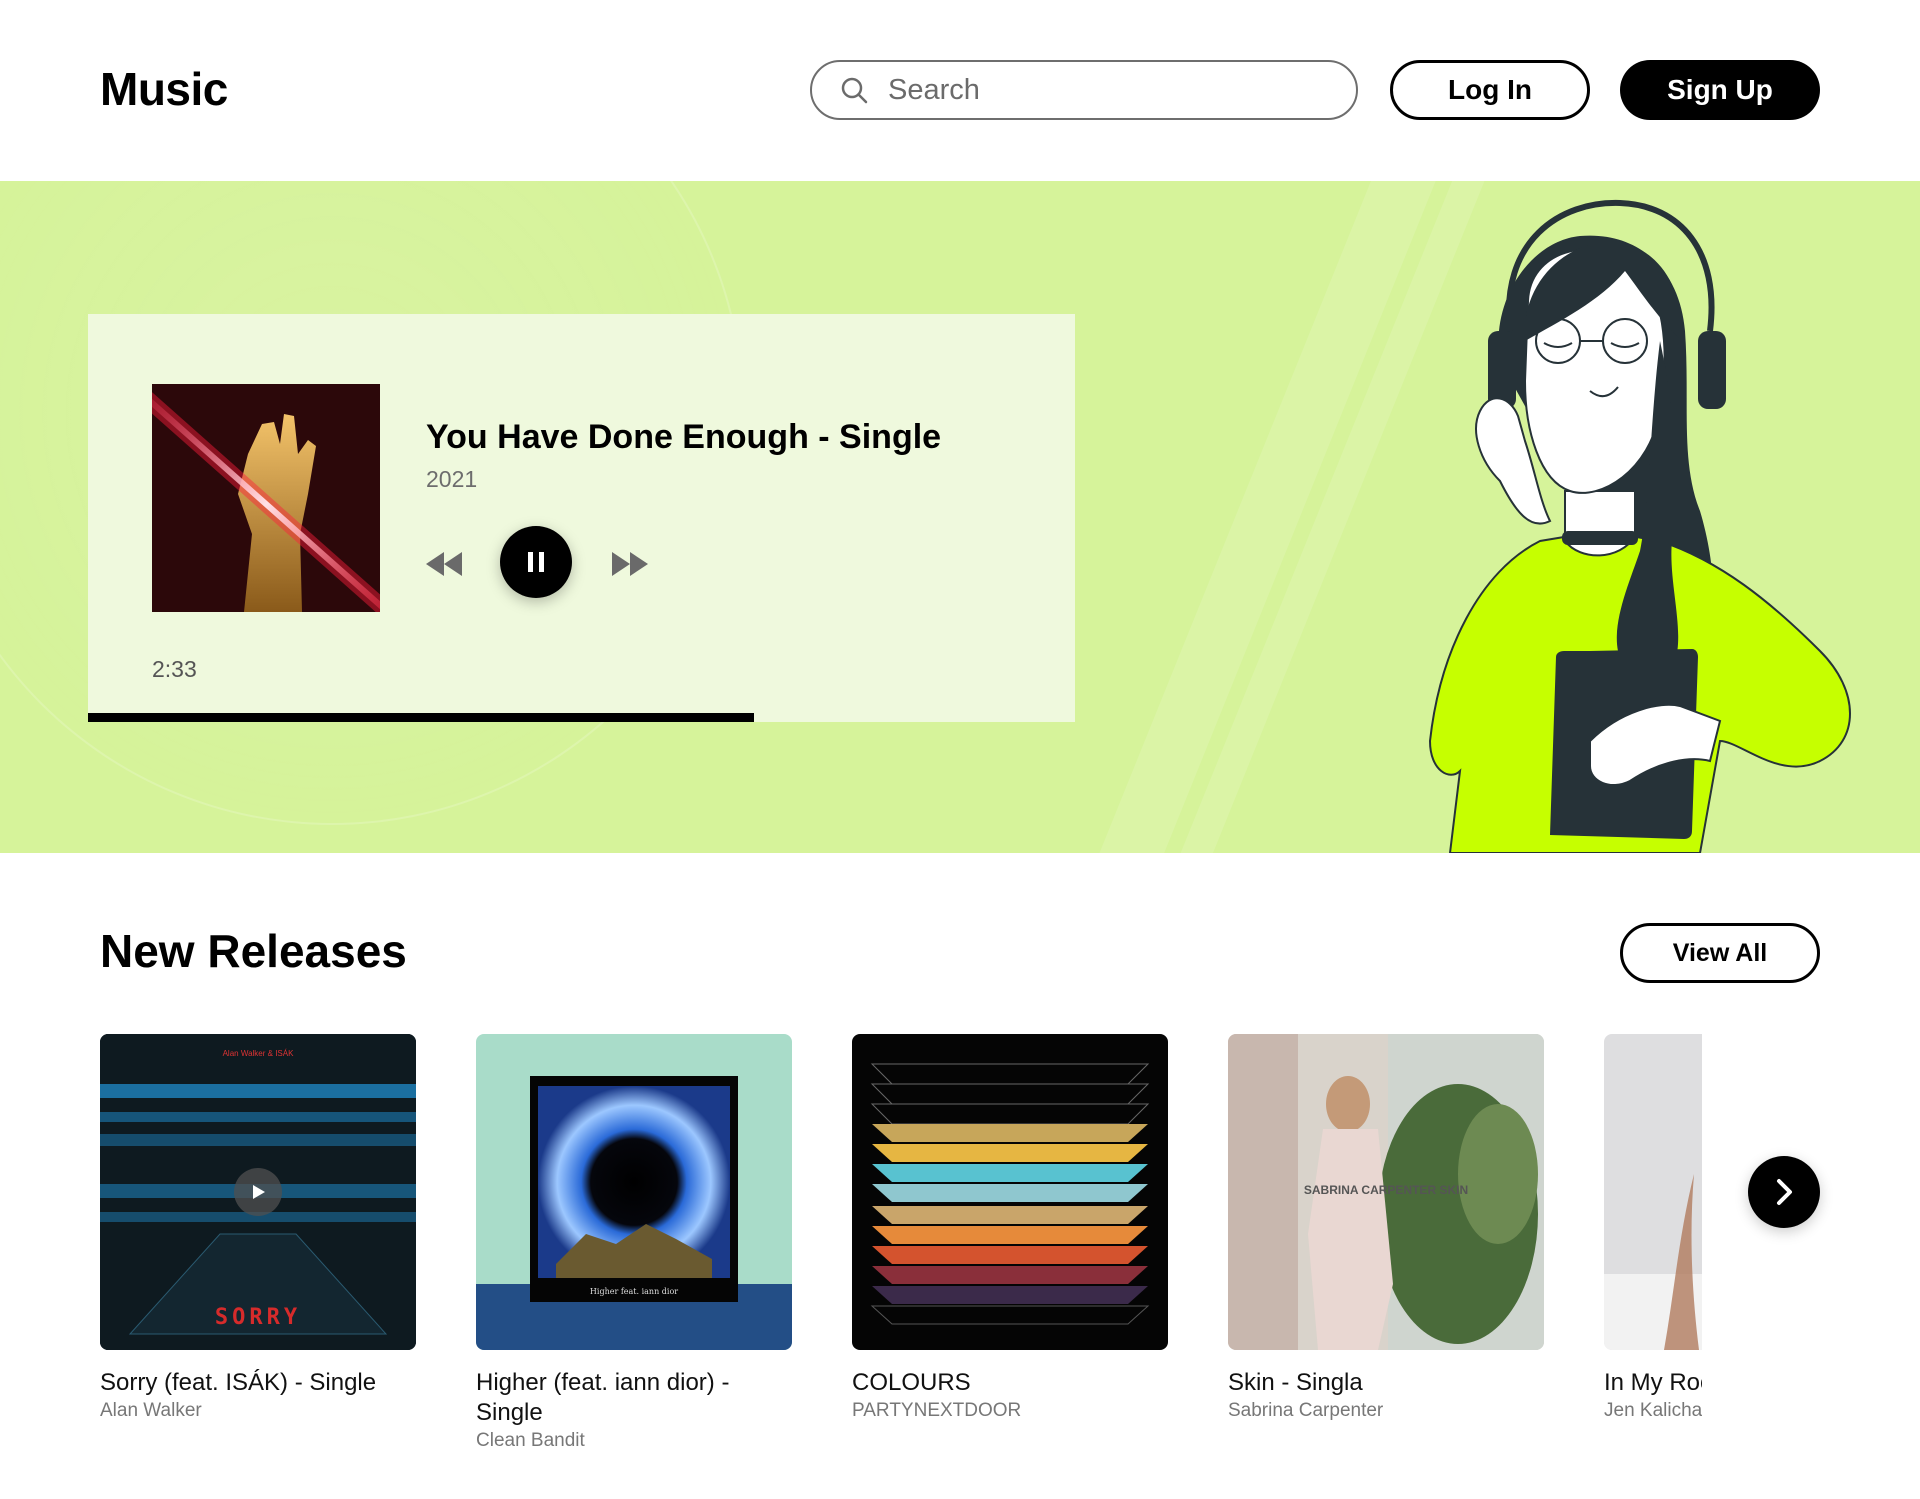 Image resolution: width=1920 pixels, height=1499 pixels. I want to click on album-art-hand, so click(266, 498).